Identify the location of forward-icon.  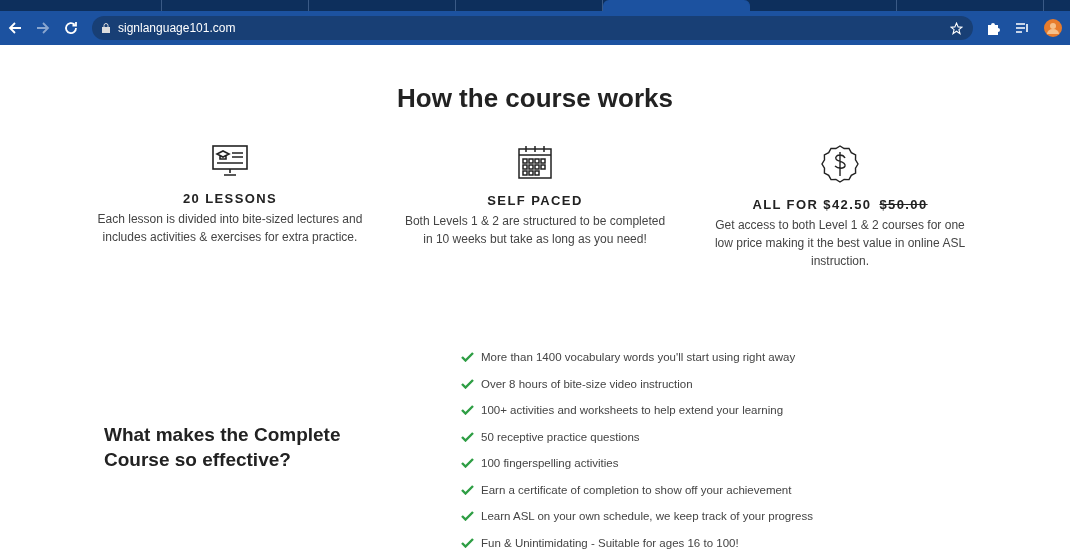
(43, 28).